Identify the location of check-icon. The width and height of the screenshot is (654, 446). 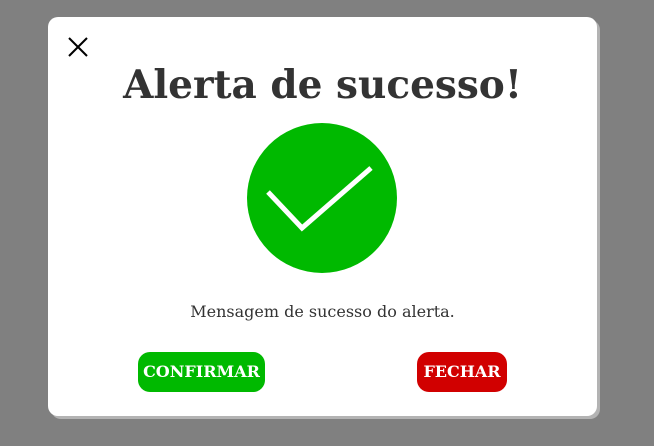
(322, 198).